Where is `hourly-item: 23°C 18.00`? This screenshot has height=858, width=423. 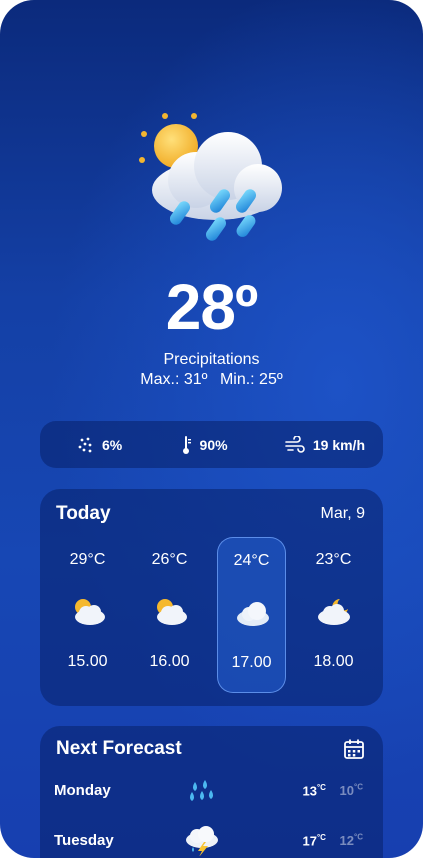
hourly-item: 23°C 18.00 is located at coordinates (333, 615).